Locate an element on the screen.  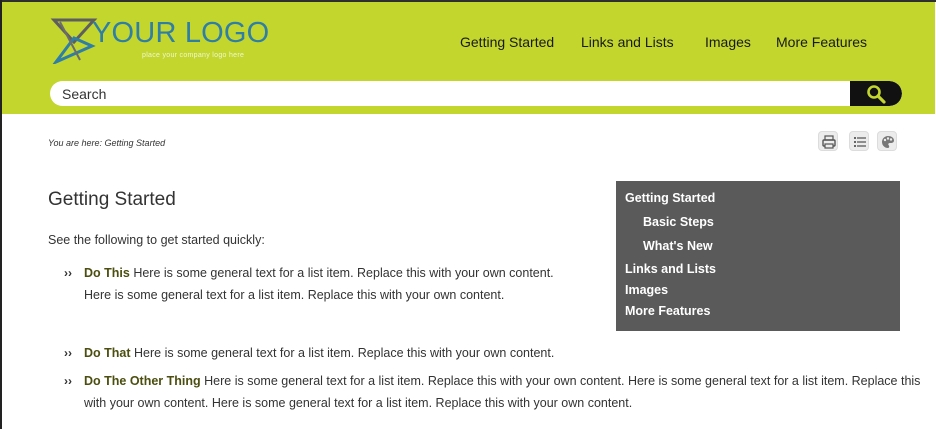
print-button is located at coordinates (828, 141).